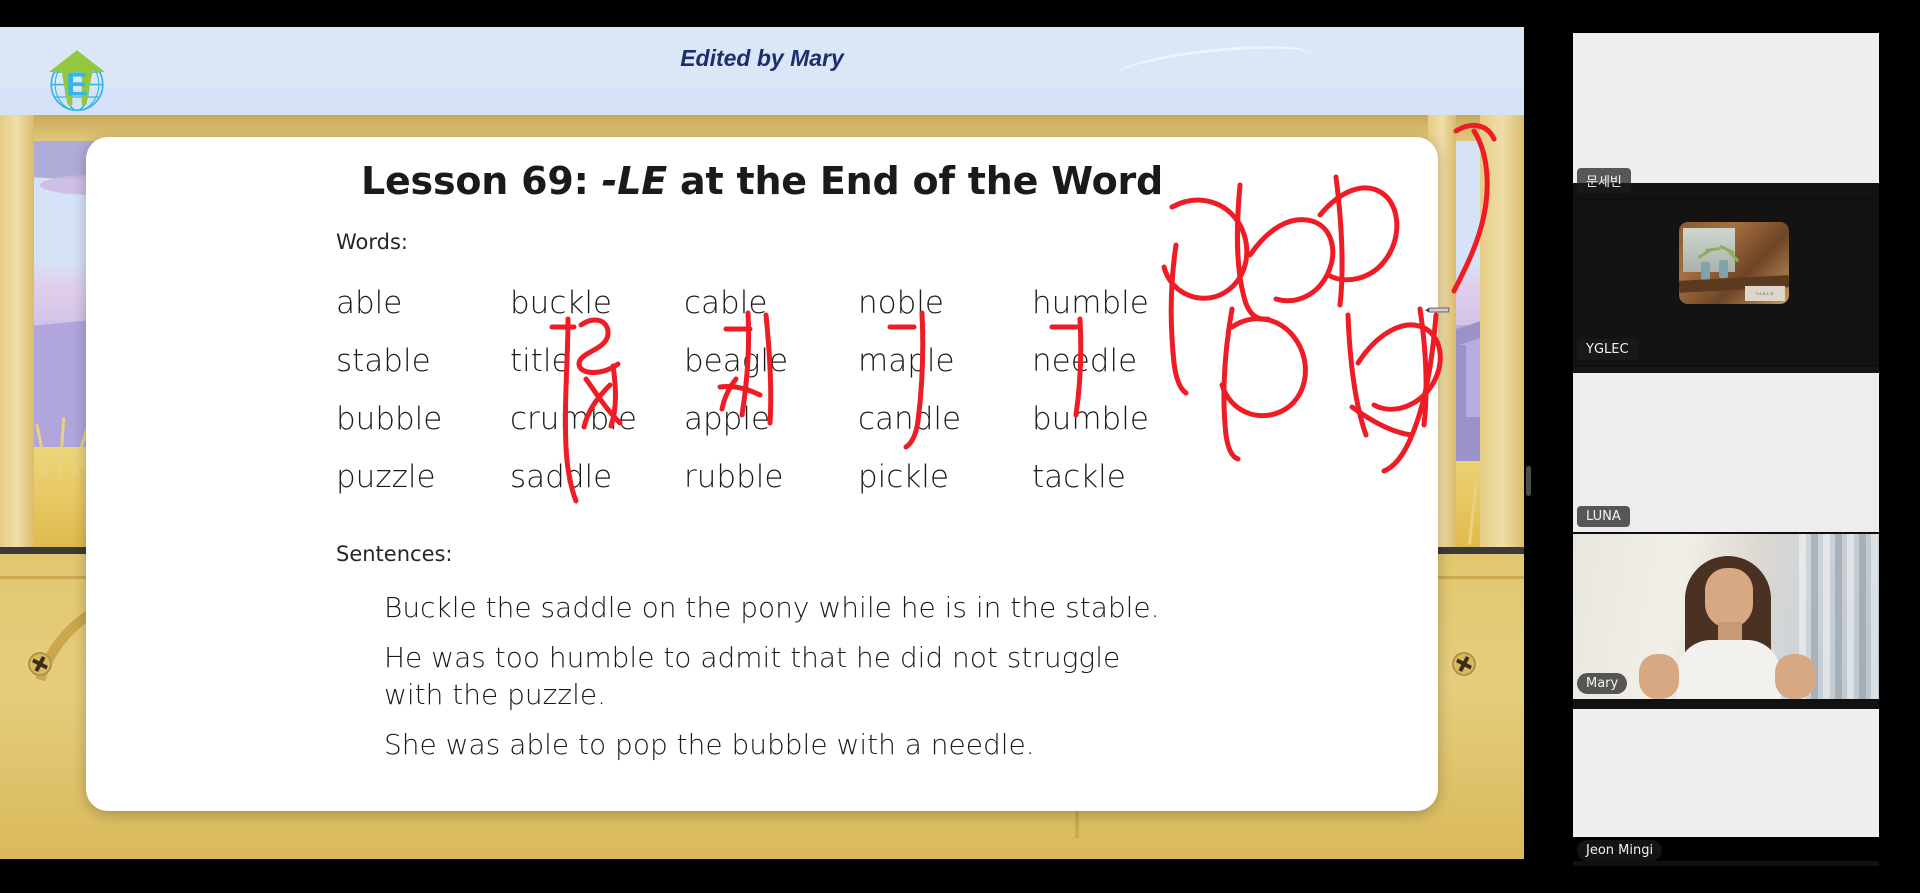  Describe the element at coordinates (394, 554) in the screenshot. I see `sentences-section-label: Sentences:` at that location.